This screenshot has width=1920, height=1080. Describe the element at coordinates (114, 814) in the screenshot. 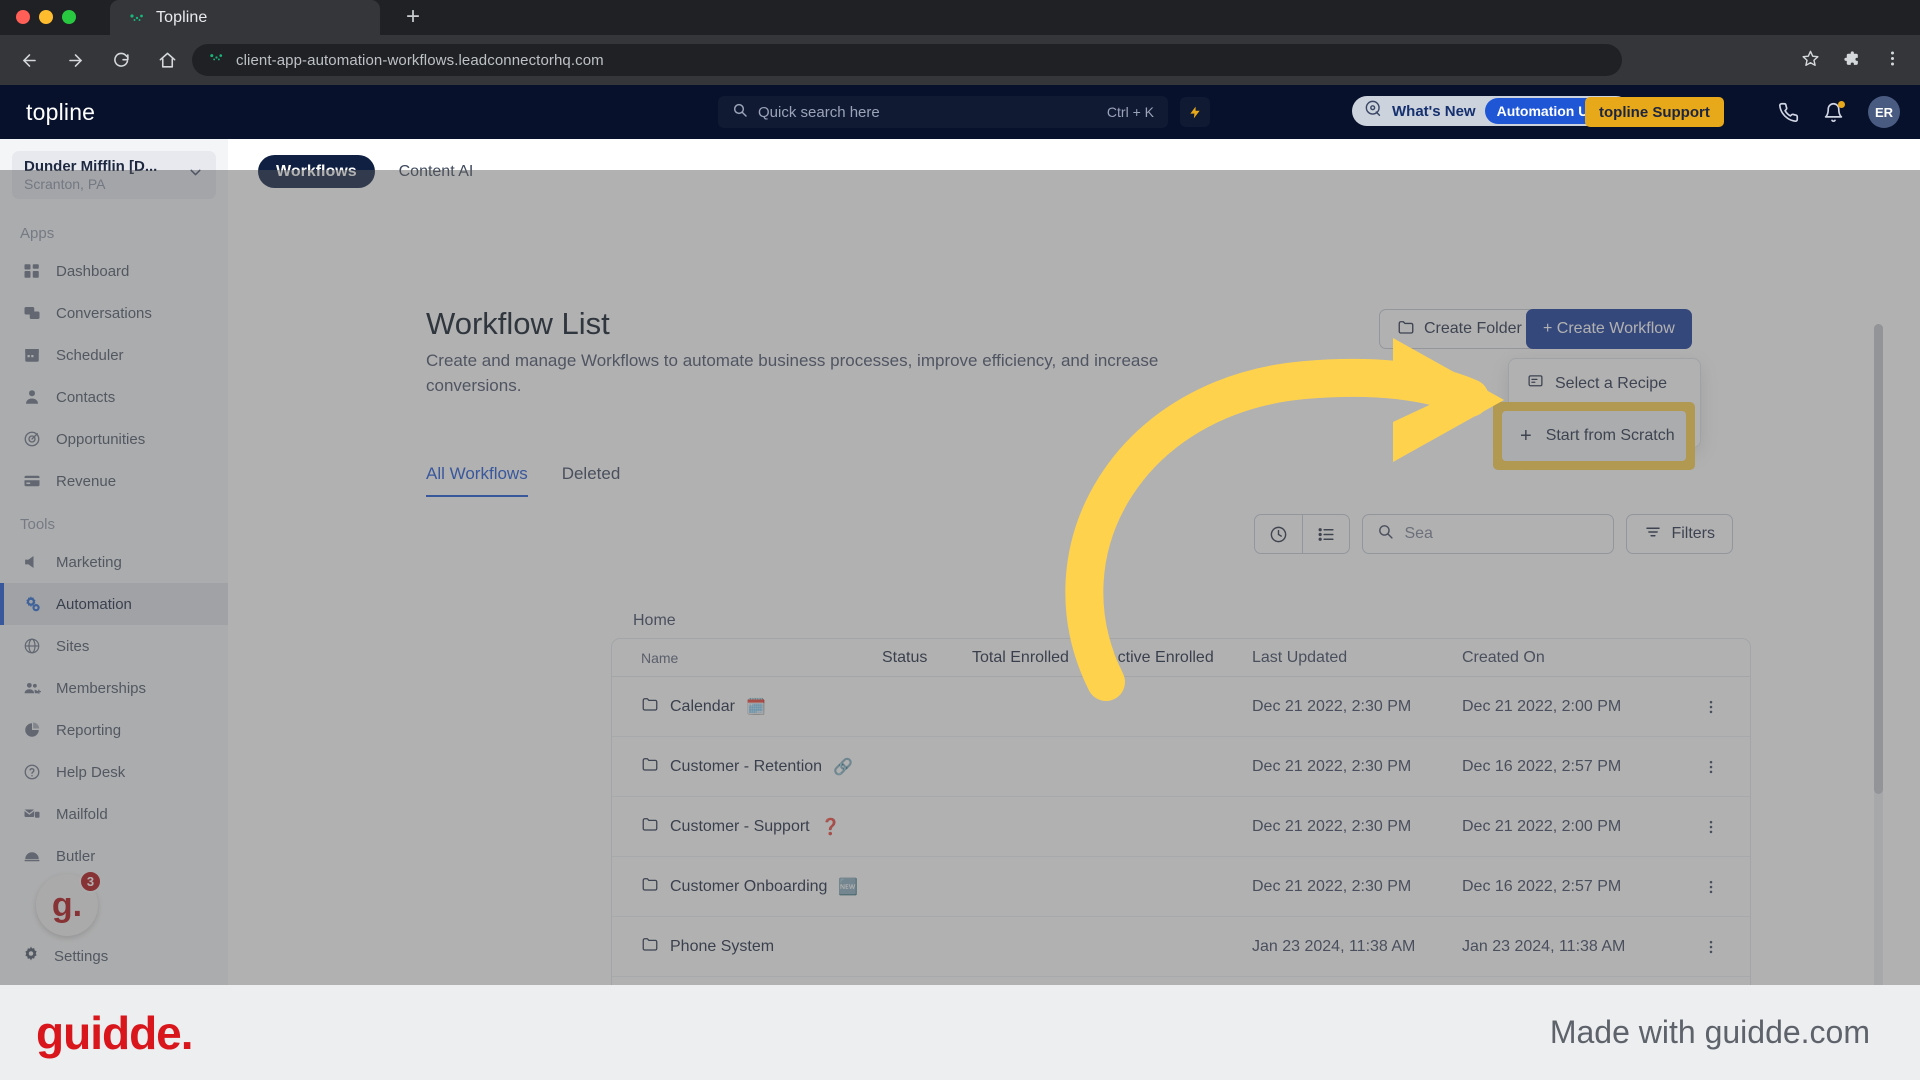

I see `sidebar-item-mailfold: Mailfold` at that location.